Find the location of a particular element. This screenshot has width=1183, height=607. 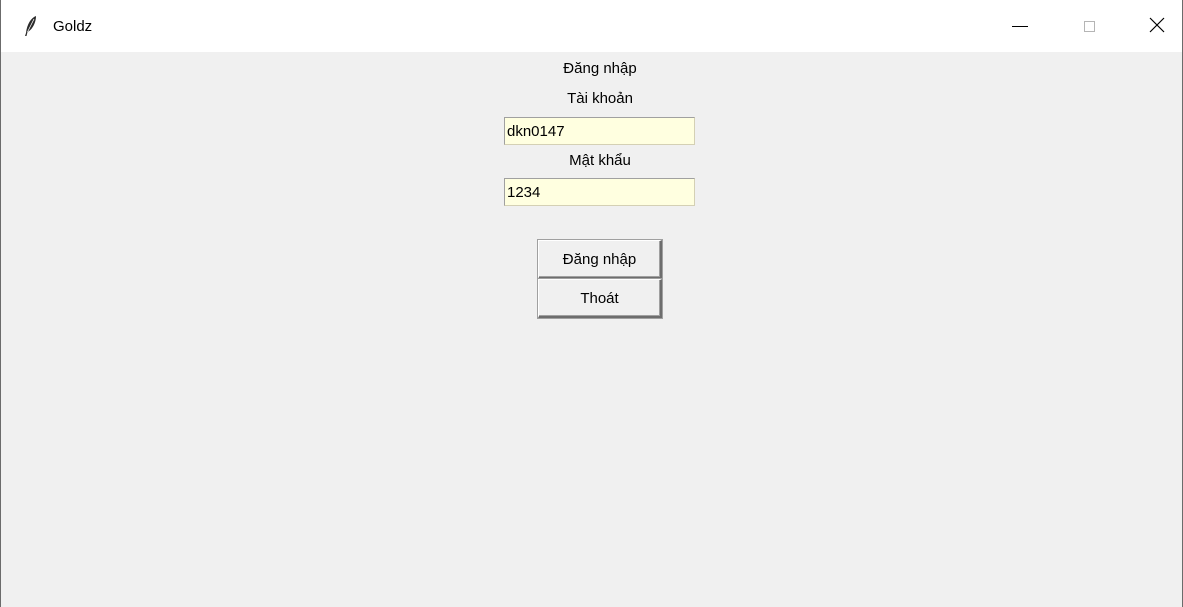

exit-button: Thoát is located at coordinates (600, 298).